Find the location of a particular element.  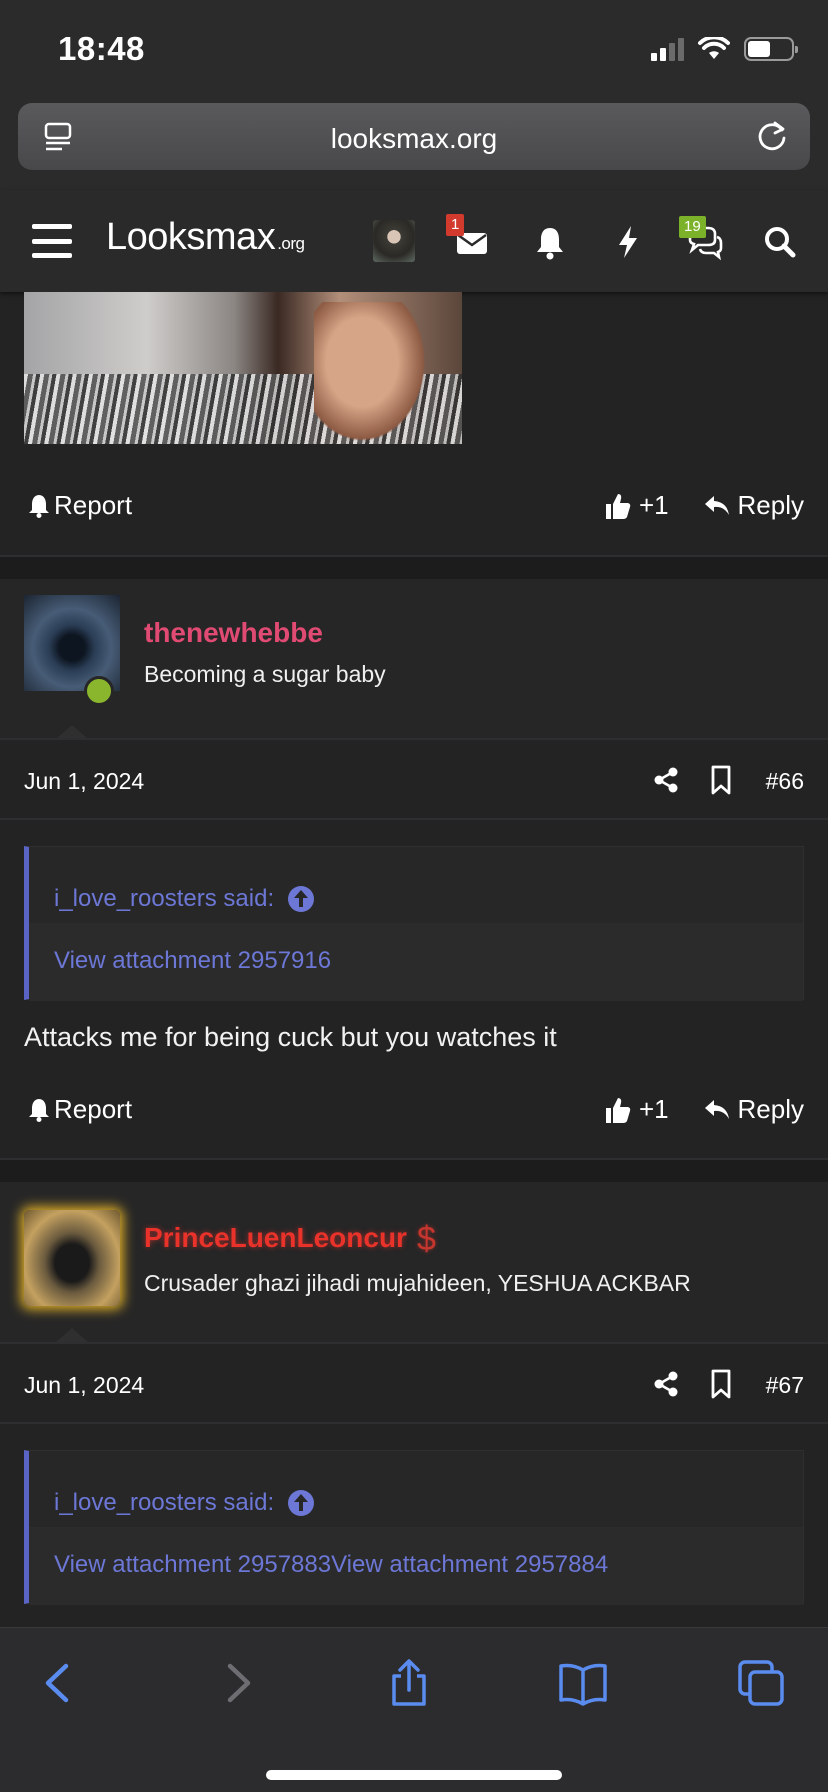

url-text: looksmax.org is located at coordinates (414, 138).